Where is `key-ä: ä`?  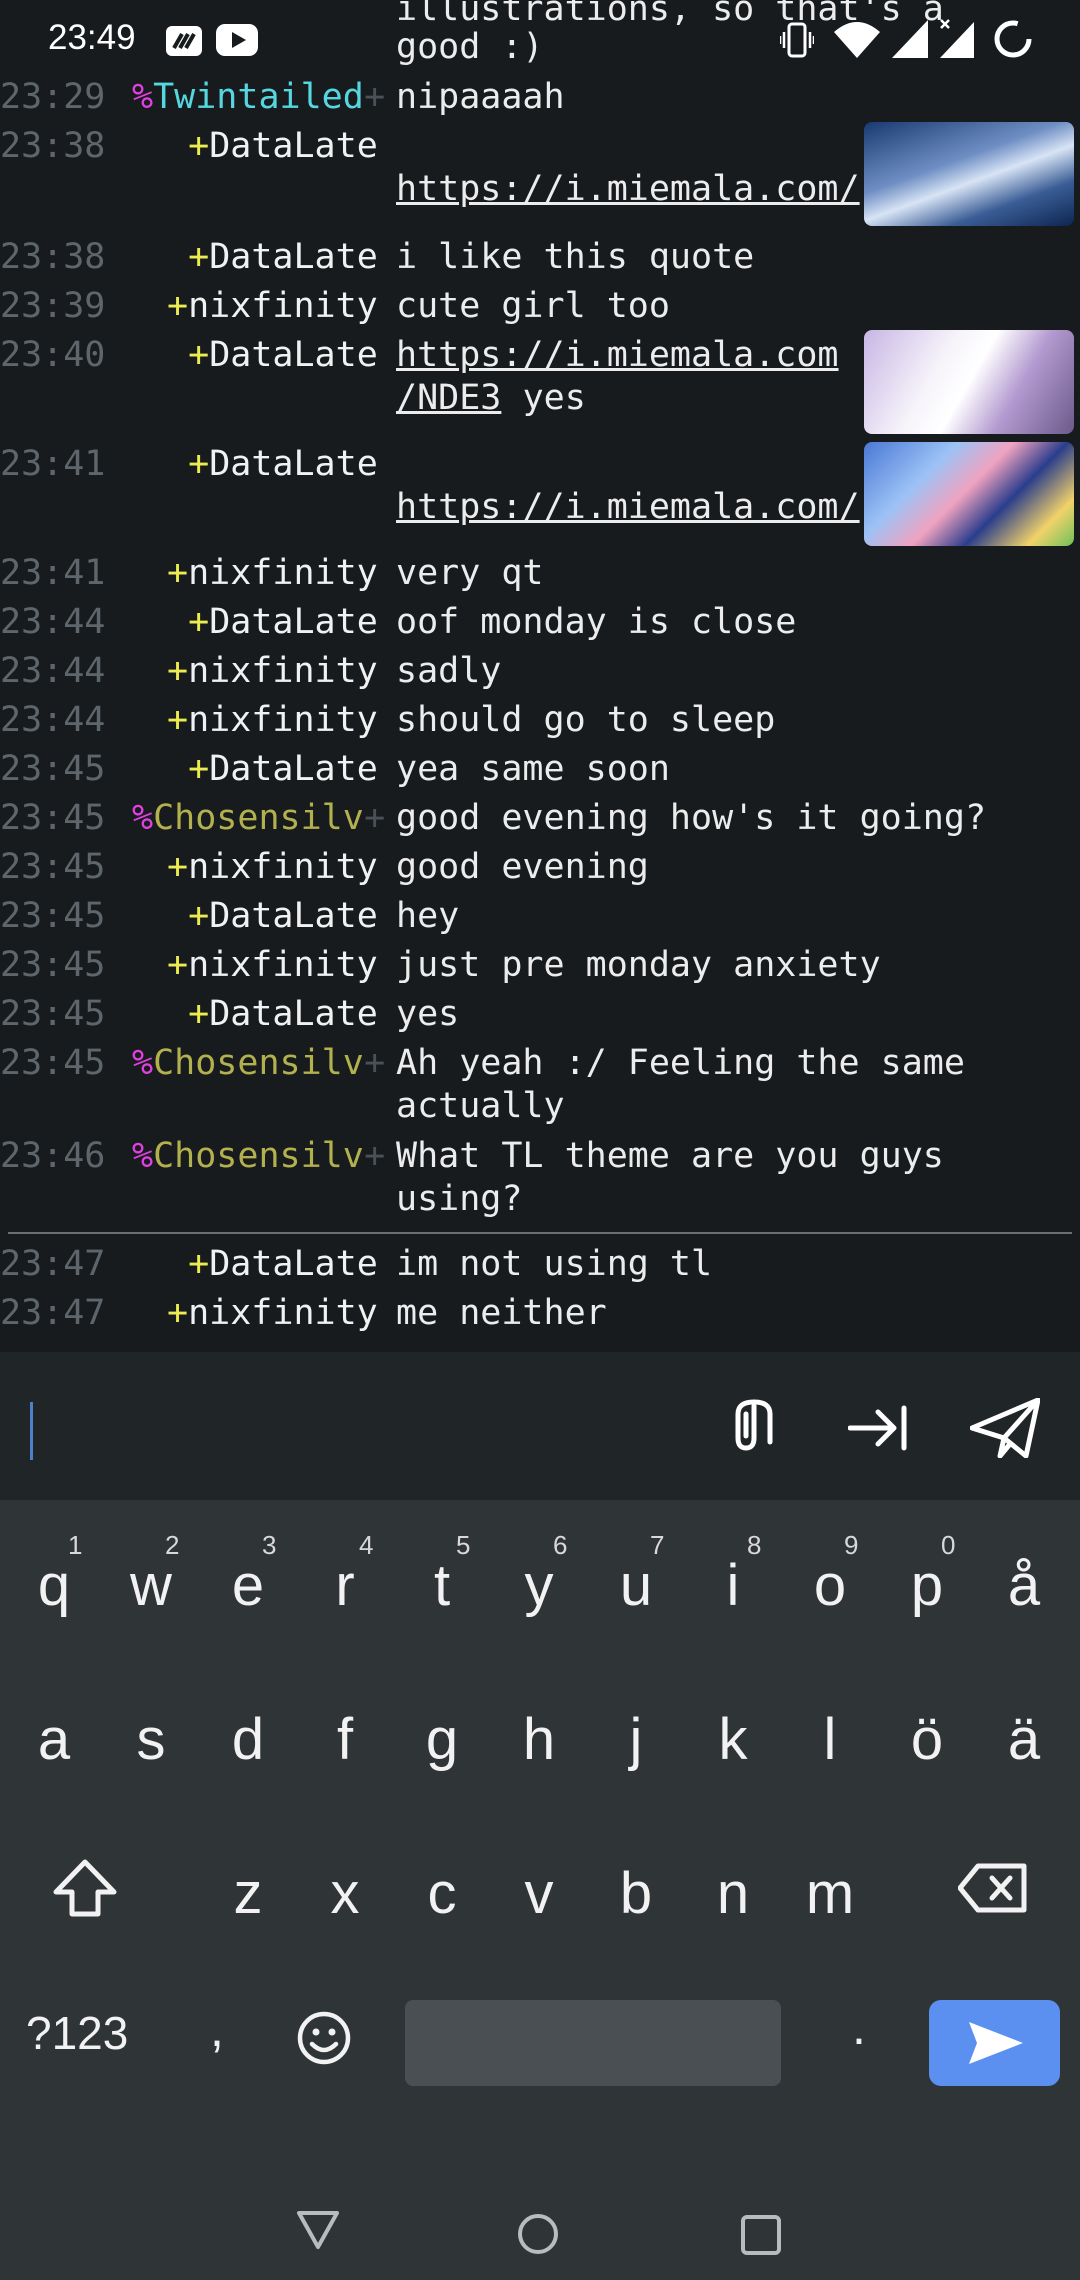 key-ä: ä is located at coordinates (1024, 1724).